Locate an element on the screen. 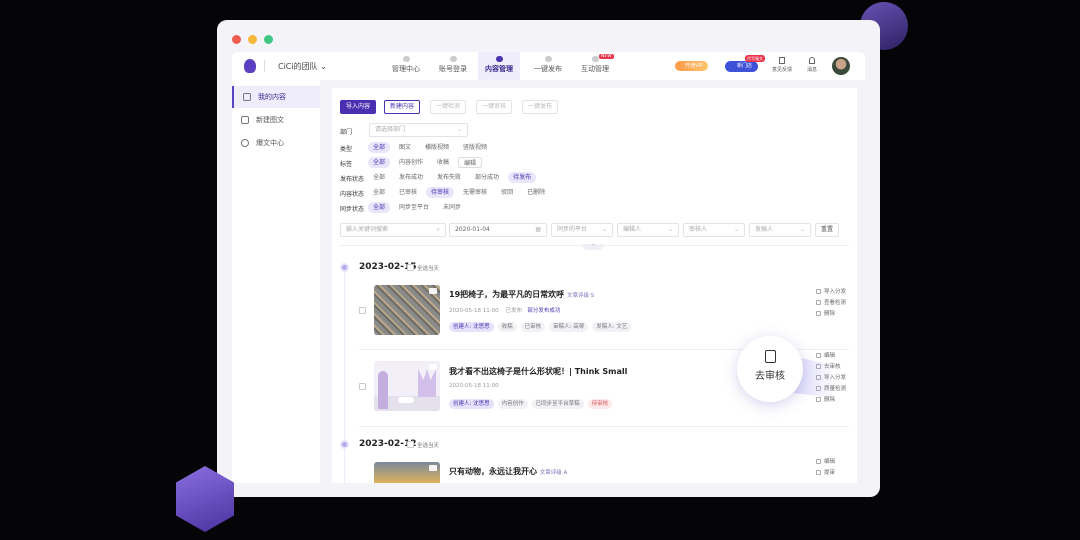 The height and width of the screenshot is (540, 1080). vip-label: 开通VIP is located at coordinates (694, 66).